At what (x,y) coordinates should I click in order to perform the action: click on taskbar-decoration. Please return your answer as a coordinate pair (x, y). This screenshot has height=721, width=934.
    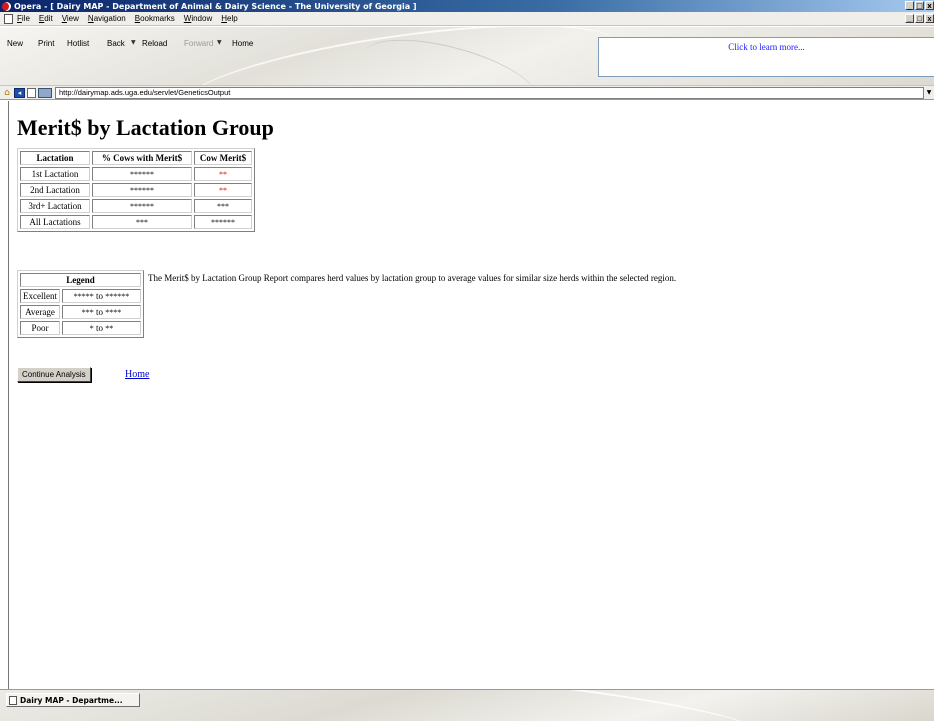
    Looking at the image, I should click on (500, 705).